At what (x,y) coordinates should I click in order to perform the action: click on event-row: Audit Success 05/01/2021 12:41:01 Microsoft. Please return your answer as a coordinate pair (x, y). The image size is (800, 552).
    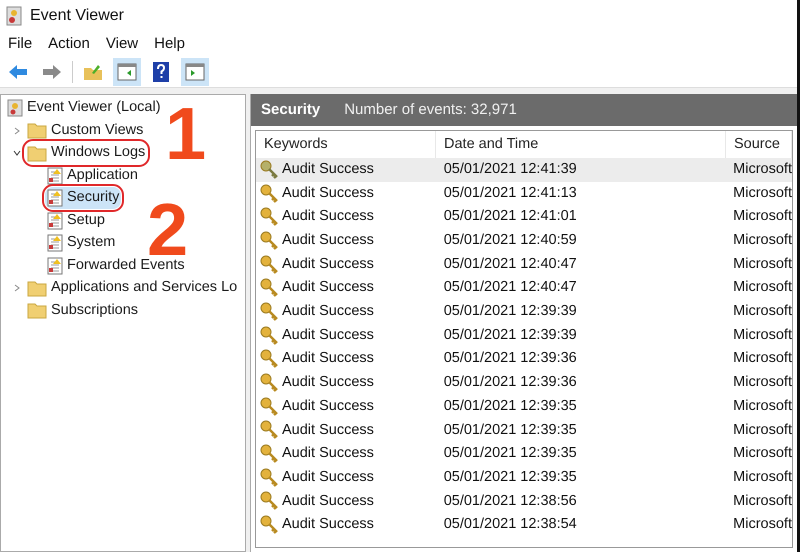
    Looking at the image, I should click on (524, 217).